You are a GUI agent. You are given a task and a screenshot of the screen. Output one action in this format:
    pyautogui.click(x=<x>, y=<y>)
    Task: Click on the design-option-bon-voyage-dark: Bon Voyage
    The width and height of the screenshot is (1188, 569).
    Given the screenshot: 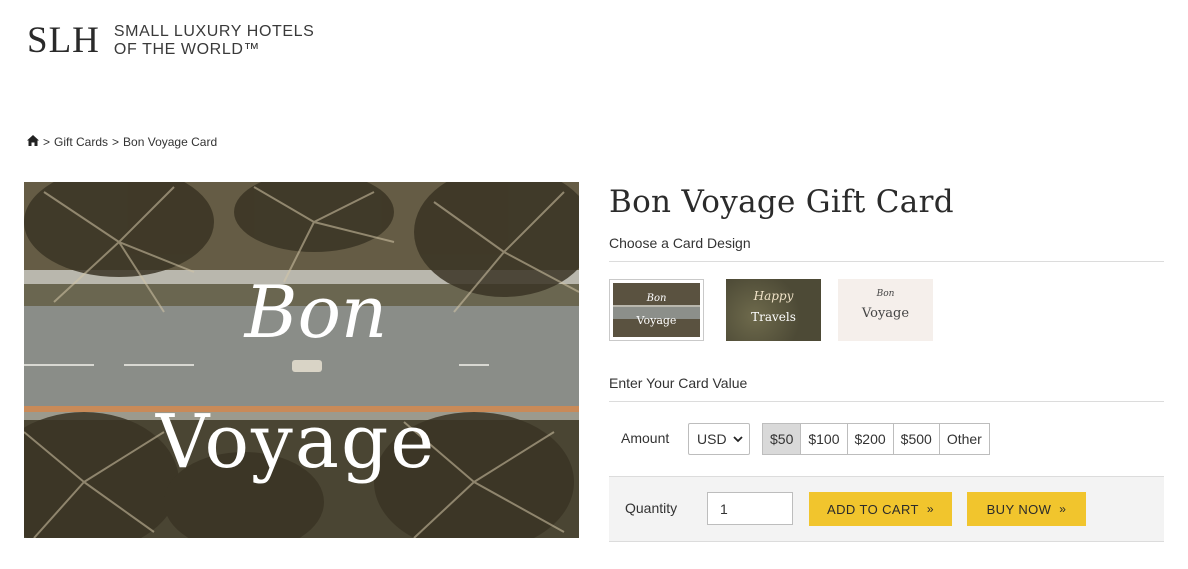 What is the action you would take?
    pyautogui.click(x=656, y=310)
    